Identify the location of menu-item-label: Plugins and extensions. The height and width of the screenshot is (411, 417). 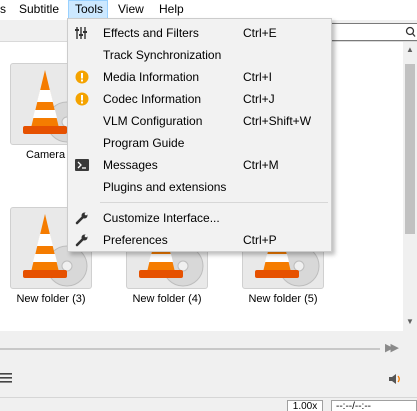
(165, 187).